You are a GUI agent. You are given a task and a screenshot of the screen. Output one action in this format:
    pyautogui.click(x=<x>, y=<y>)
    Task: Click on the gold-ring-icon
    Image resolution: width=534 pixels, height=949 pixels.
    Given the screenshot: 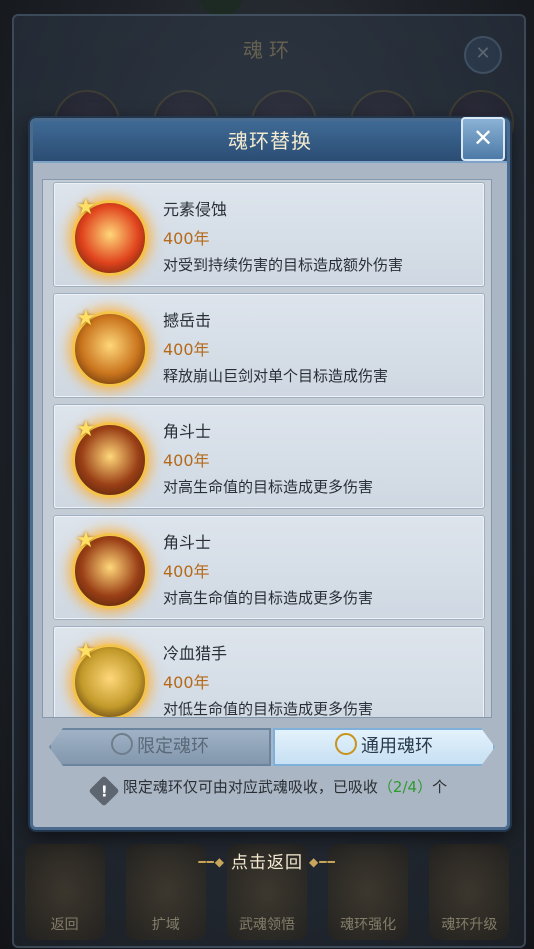 What is the action you would take?
    pyautogui.click(x=346, y=744)
    